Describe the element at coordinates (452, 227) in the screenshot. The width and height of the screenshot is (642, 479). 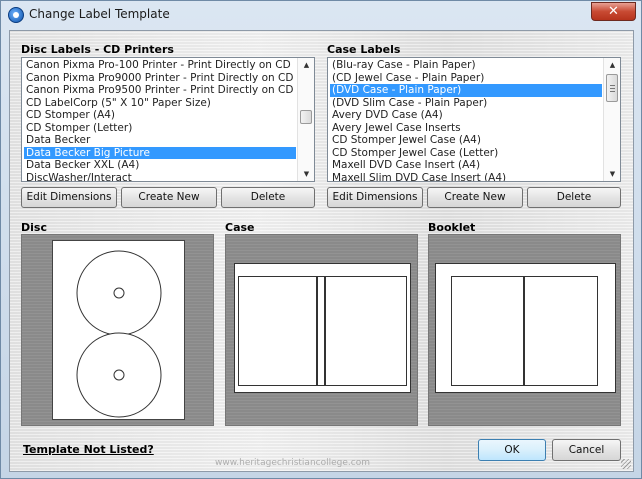
I see `booklet-preview-heading: Booklet` at that location.